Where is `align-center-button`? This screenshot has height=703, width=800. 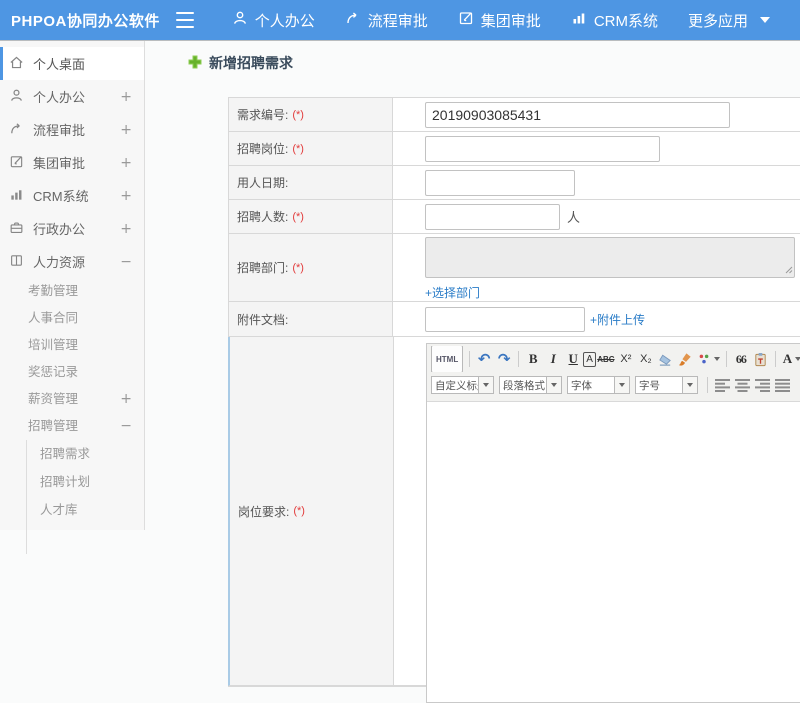
align-center-button is located at coordinates (742, 385).